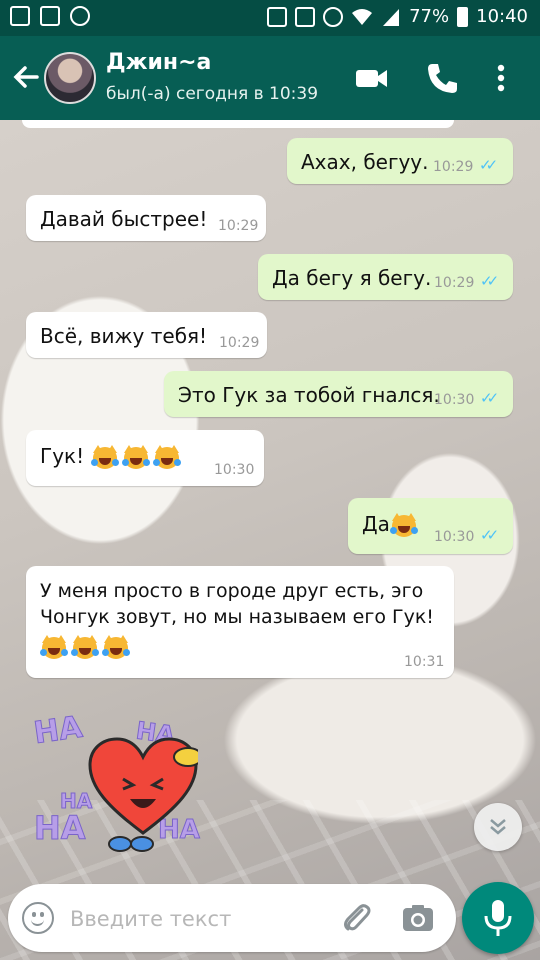  What do you see at coordinates (232, 591) in the screenshot?
I see `message-text-line: У меня просто в городе друг есть, эго` at bounding box center [232, 591].